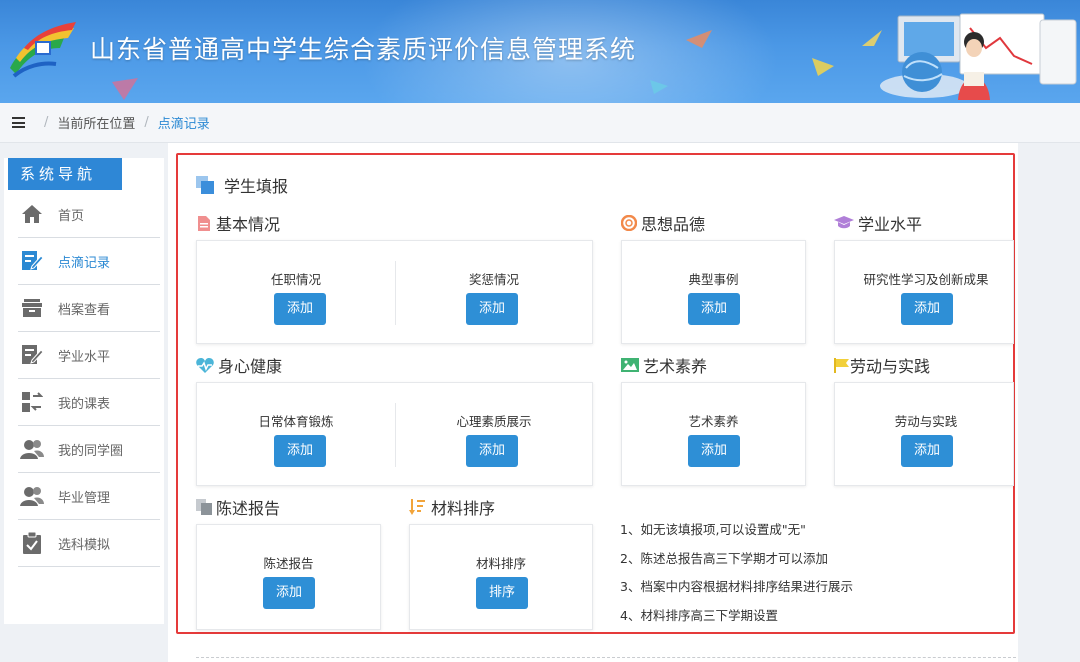 This screenshot has width=1080, height=662. Describe the element at coordinates (84, 404) in the screenshot. I see `sidebar-item-label: 我的课表` at that location.